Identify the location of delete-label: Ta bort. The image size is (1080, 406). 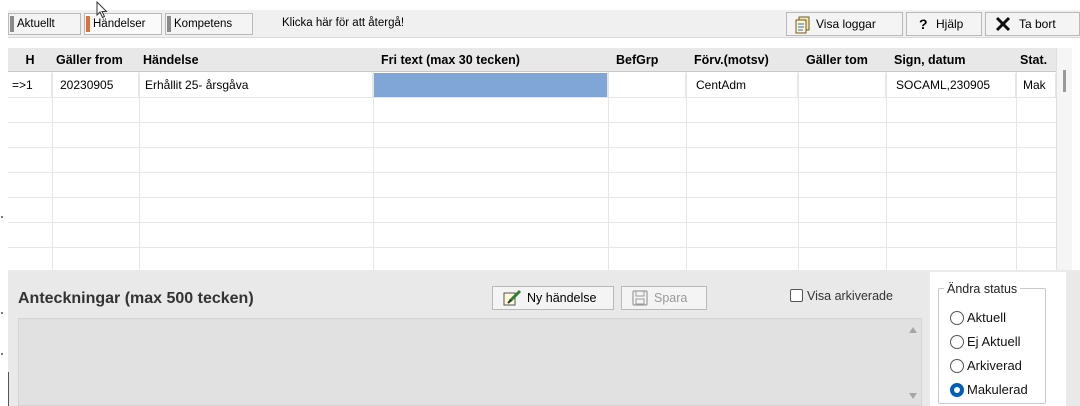
(1037, 24).